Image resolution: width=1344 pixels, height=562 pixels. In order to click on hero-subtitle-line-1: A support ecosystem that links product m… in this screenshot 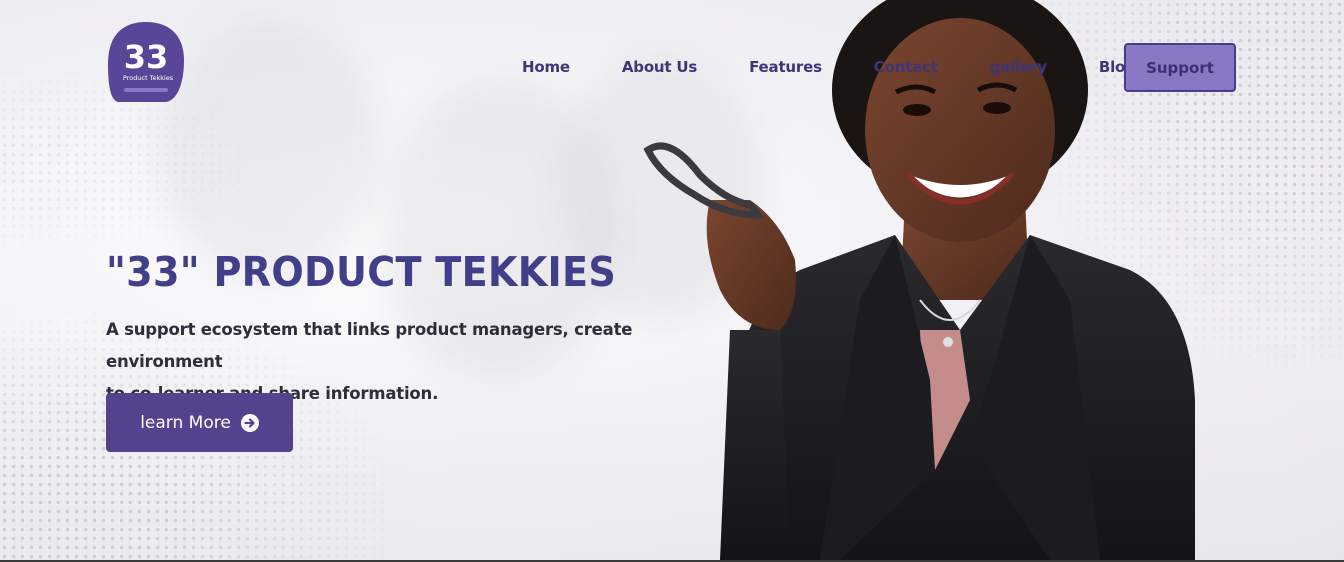, I will do `click(369, 345)`.